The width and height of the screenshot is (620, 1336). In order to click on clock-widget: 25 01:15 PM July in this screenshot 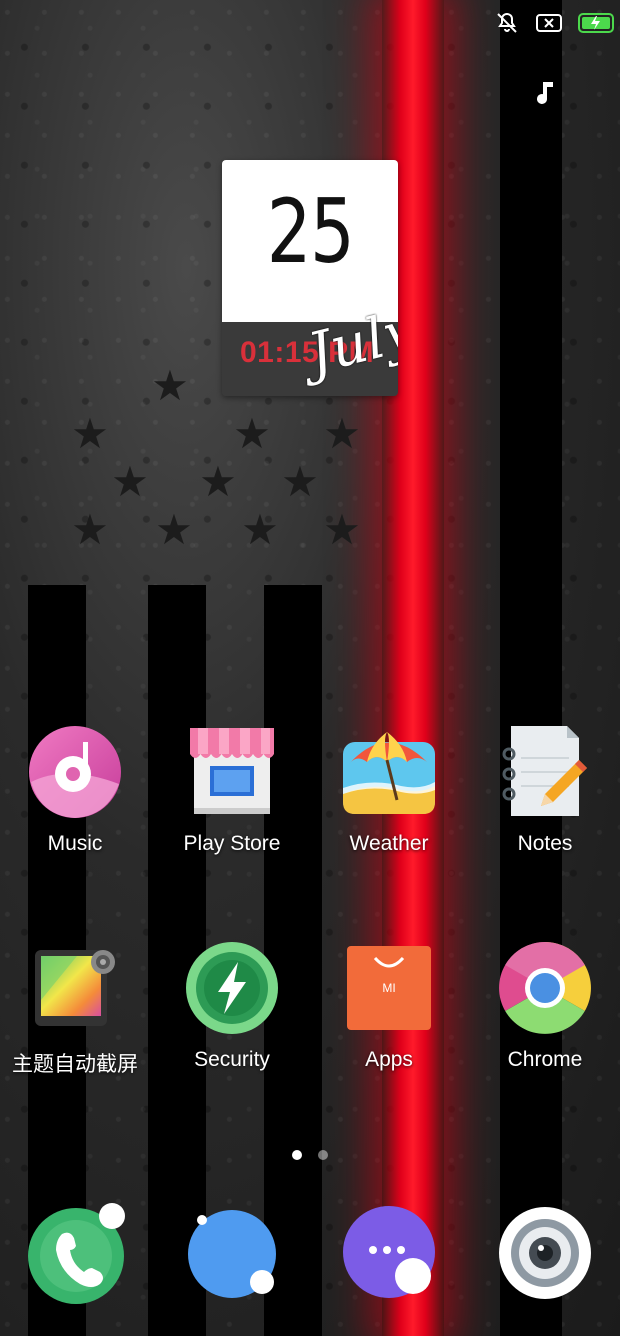, I will do `click(310, 278)`.